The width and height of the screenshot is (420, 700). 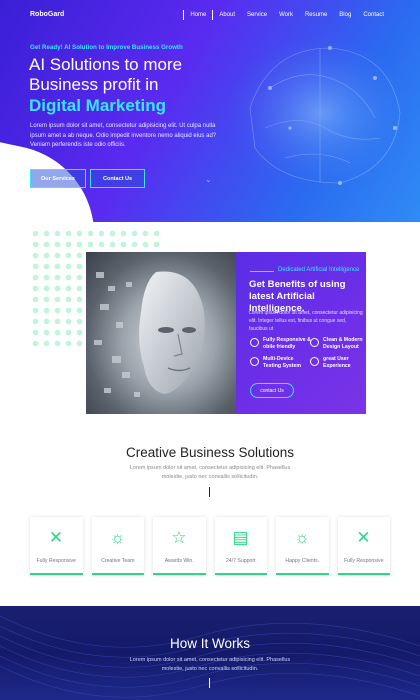 What do you see at coordinates (227, 15) in the screenshot?
I see `nav-item-about: About` at bounding box center [227, 15].